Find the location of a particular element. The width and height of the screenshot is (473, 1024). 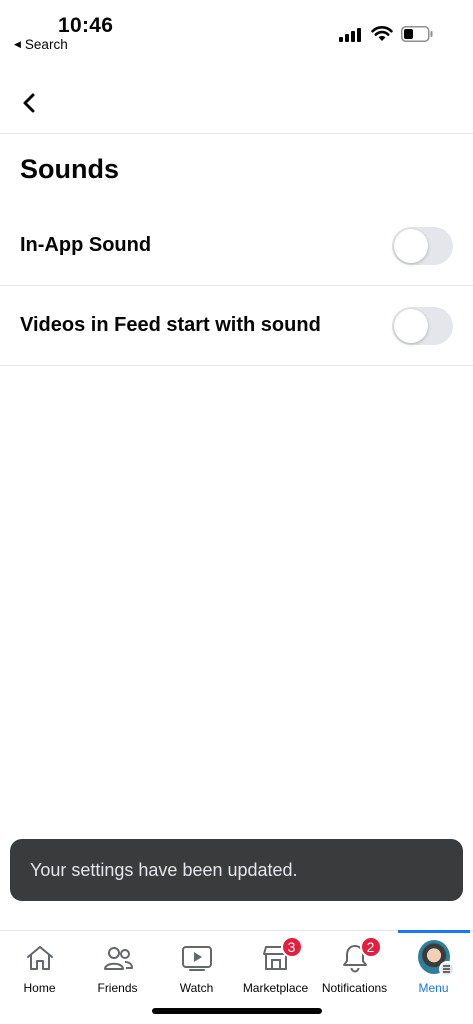

setting-label: In-App Sound is located at coordinates (86, 245).